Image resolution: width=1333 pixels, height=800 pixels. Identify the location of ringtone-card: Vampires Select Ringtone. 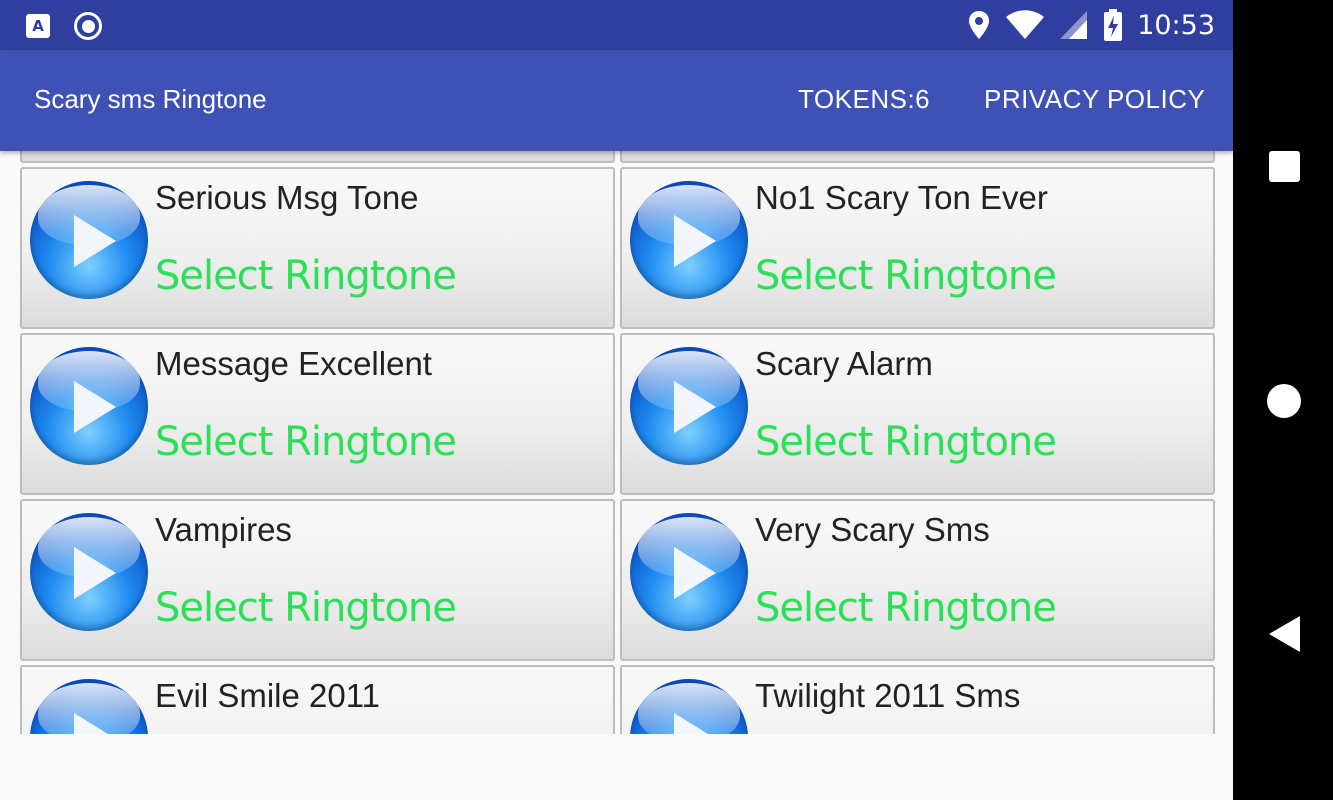
(317, 580).